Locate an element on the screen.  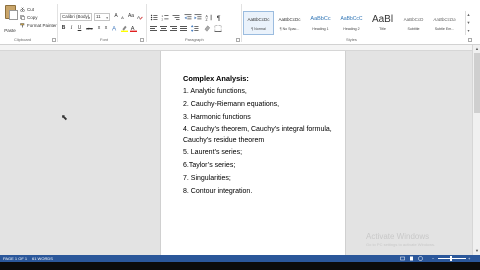
paragraph-group-label: Paragraph is located at coordinates (194, 39).